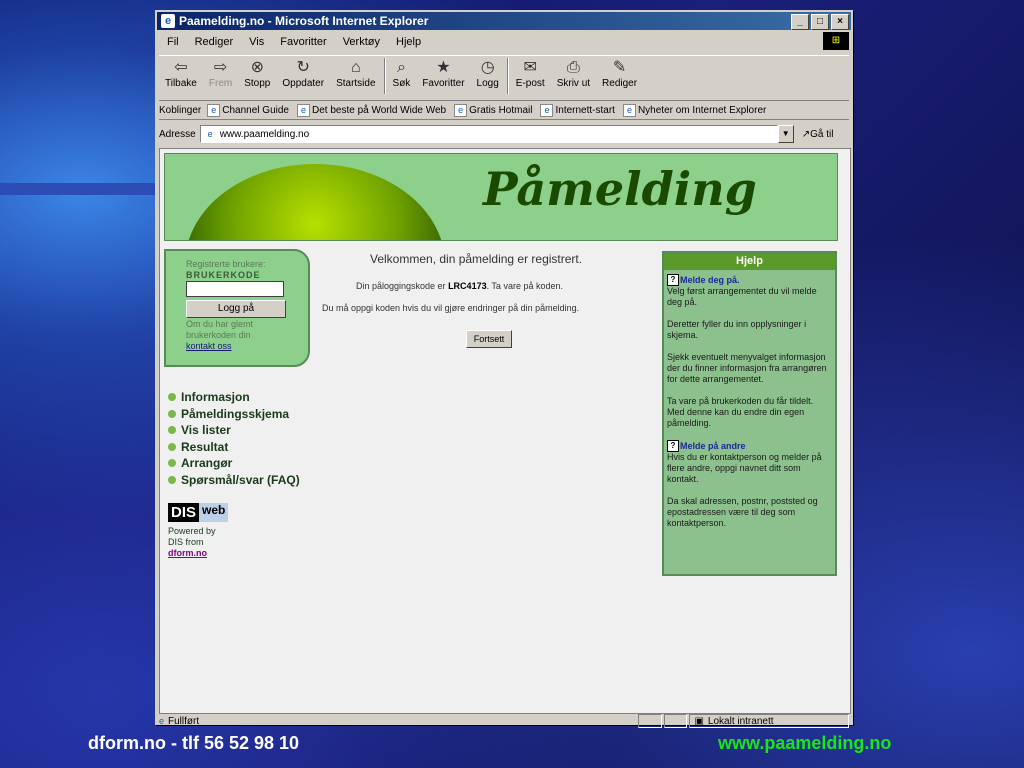  Describe the element at coordinates (806, 134) in the screenshot. I see `go-arrow-icon: ↗` at that location.